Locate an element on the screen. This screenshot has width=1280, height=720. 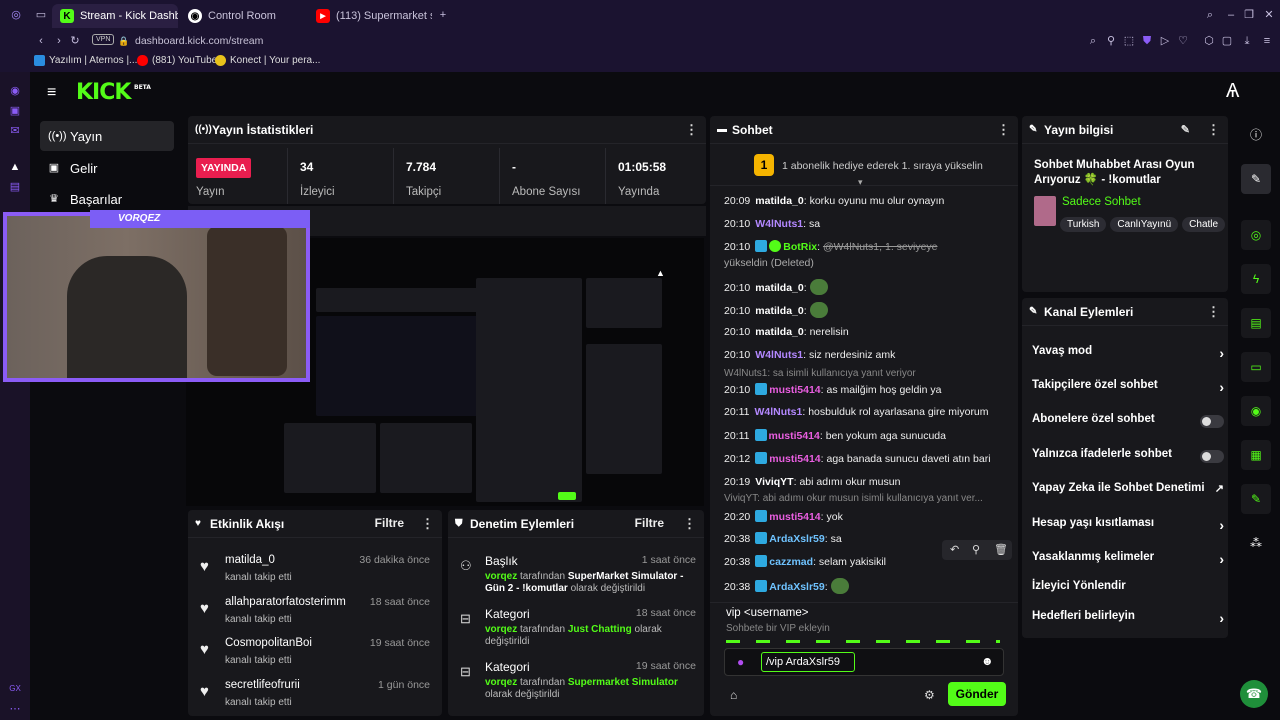
wallet-icon: ▢ is located at coordinates (1227, 41).